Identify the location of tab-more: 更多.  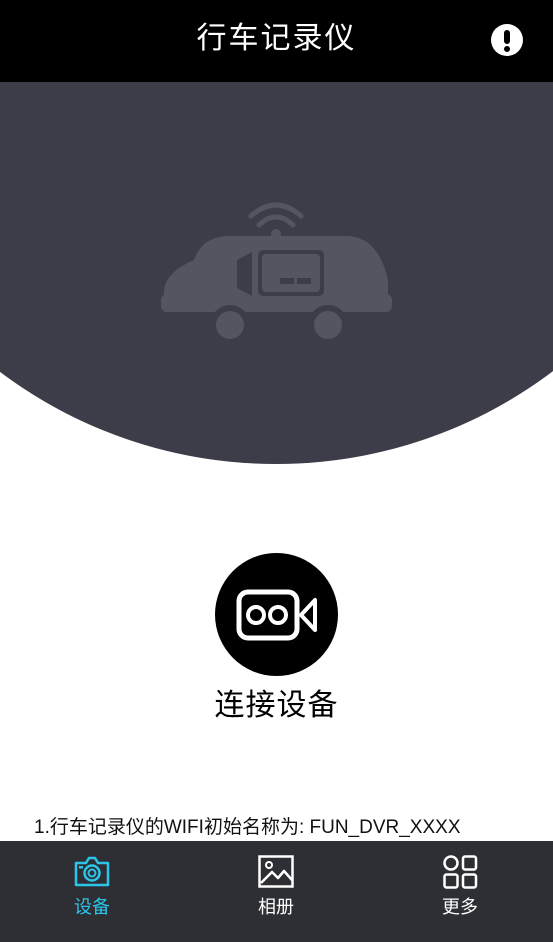
(460, 891).